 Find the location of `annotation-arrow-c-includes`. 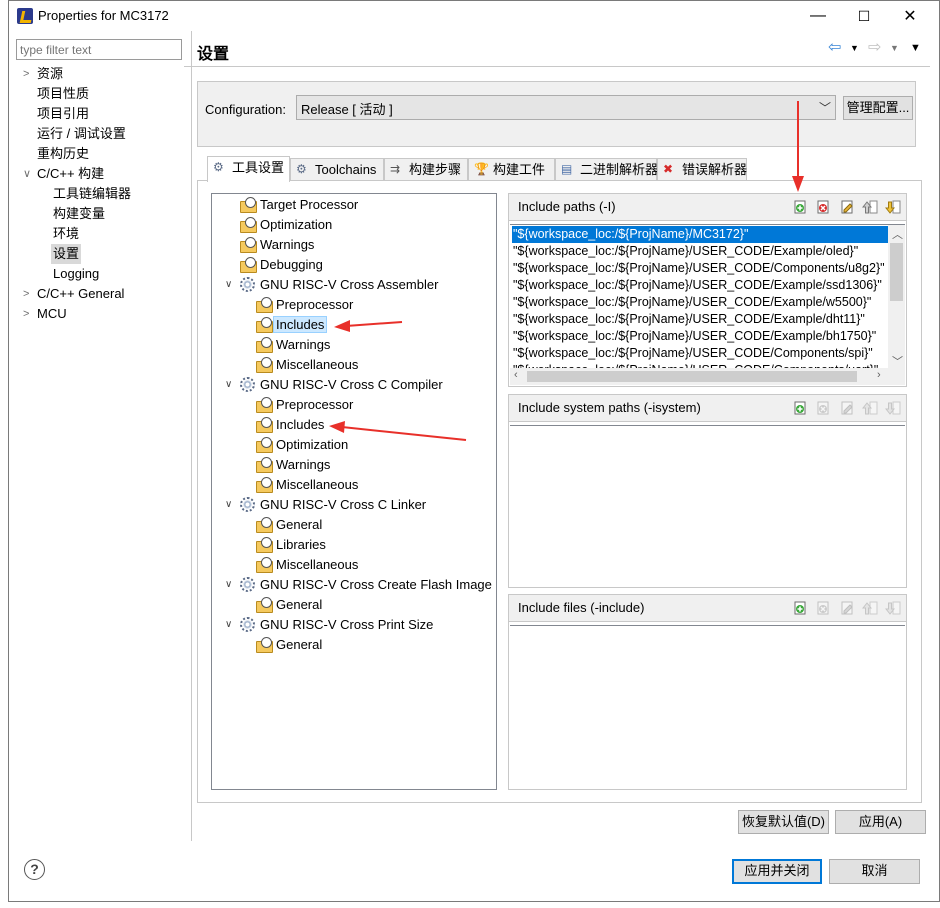

annotation-arrow-c-includes is located at coordinates (398, 431).